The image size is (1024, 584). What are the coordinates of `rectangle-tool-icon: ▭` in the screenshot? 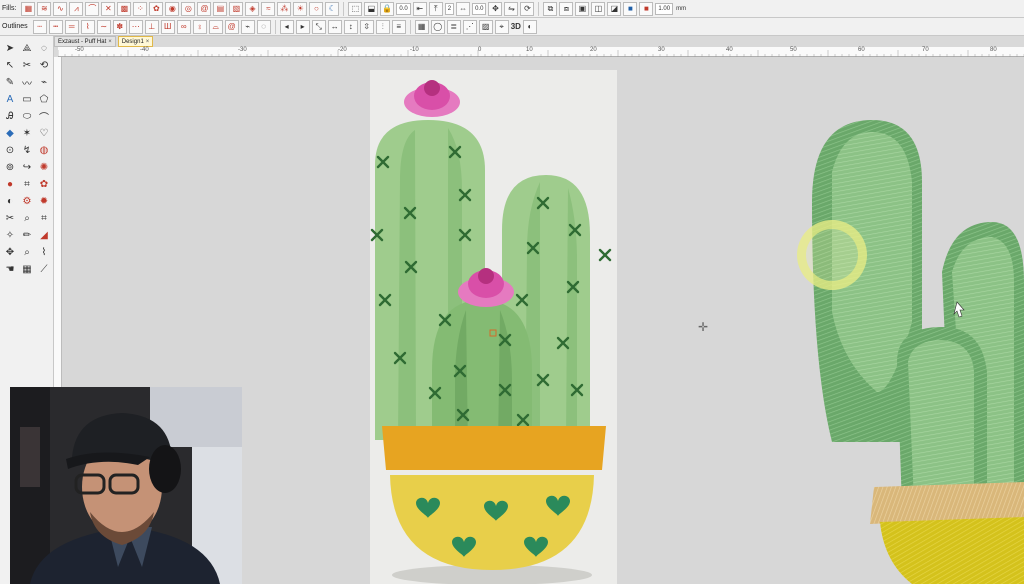 It's located at (27, 99).